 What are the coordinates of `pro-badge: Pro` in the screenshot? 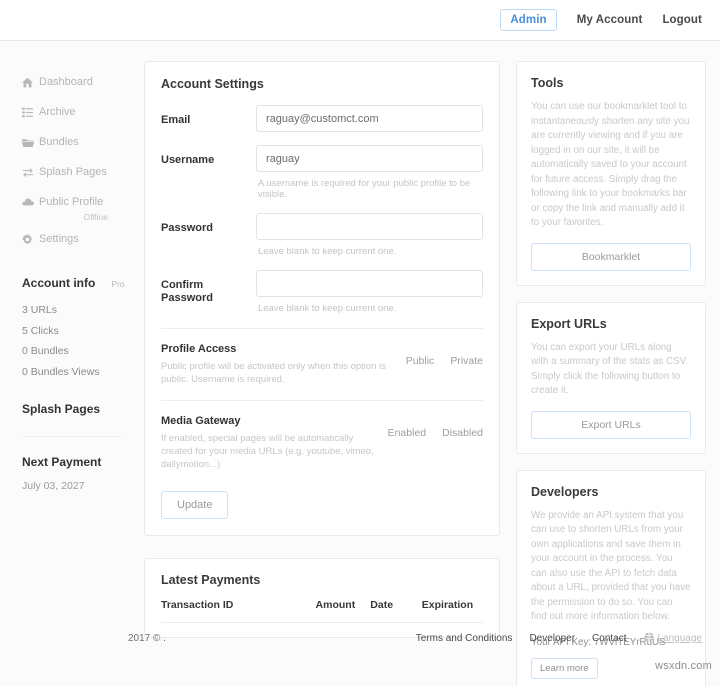 It's located at (118, 284).